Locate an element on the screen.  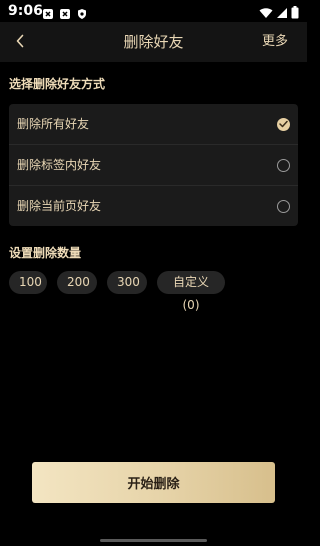
option-delete-by-tag: 删除标签内好友 is located at coordinates (153, 165).